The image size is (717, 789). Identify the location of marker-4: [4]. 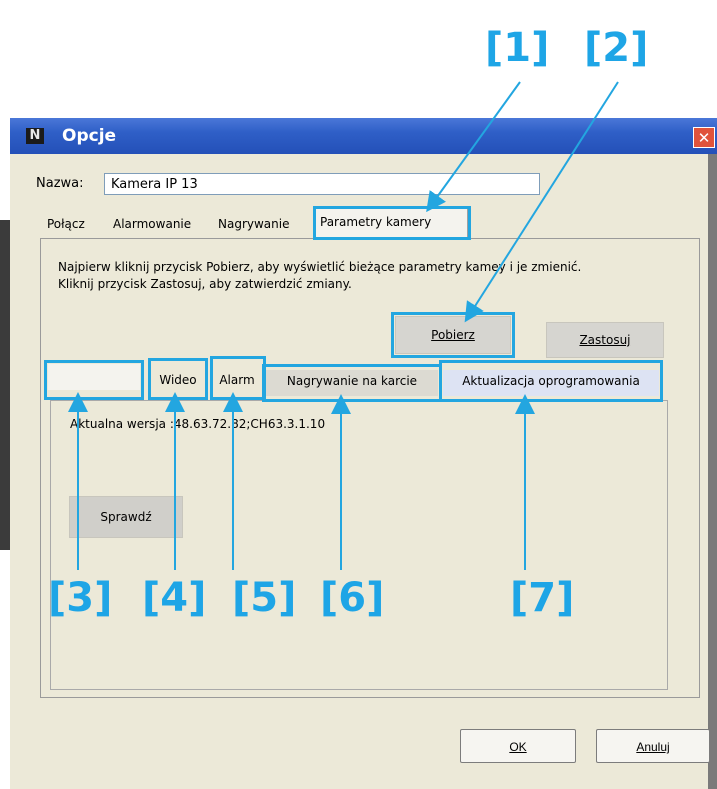
(174, 598).